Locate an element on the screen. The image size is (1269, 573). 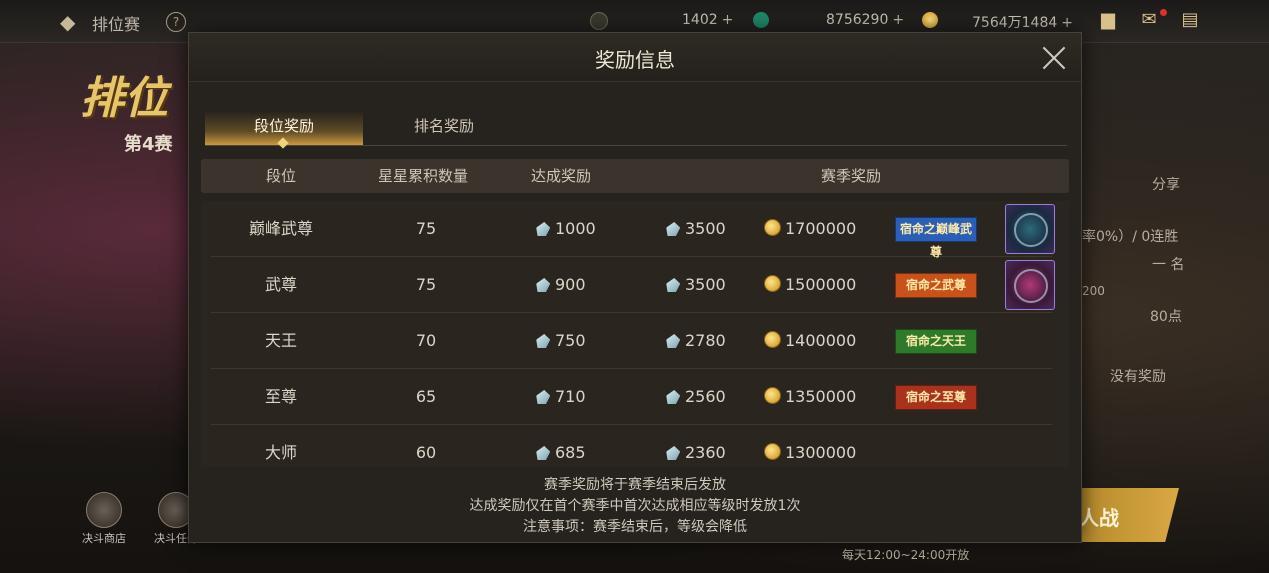
win-rate-text: 率0%）/ 0连胜 is located at coordinates (1130, 237).